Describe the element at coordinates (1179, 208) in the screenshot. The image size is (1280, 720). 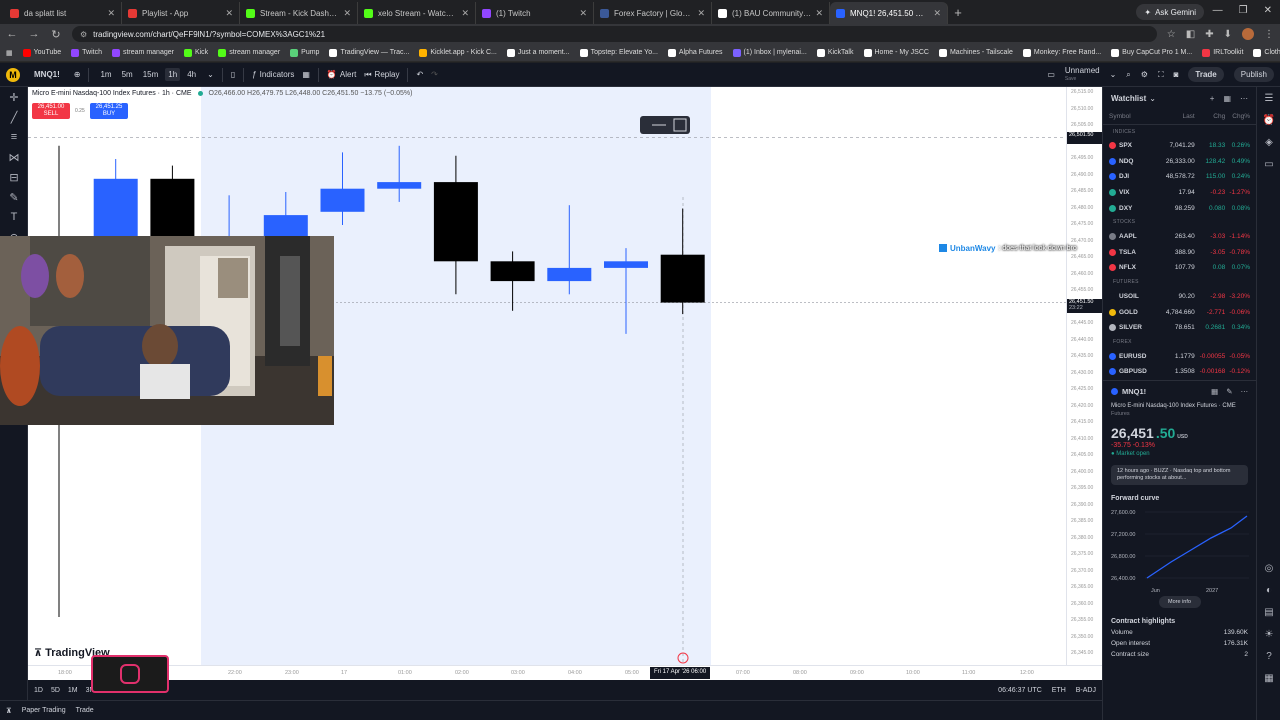
I see `watchlist-row: DXY 98.259 0.080 0.08%` at that location.